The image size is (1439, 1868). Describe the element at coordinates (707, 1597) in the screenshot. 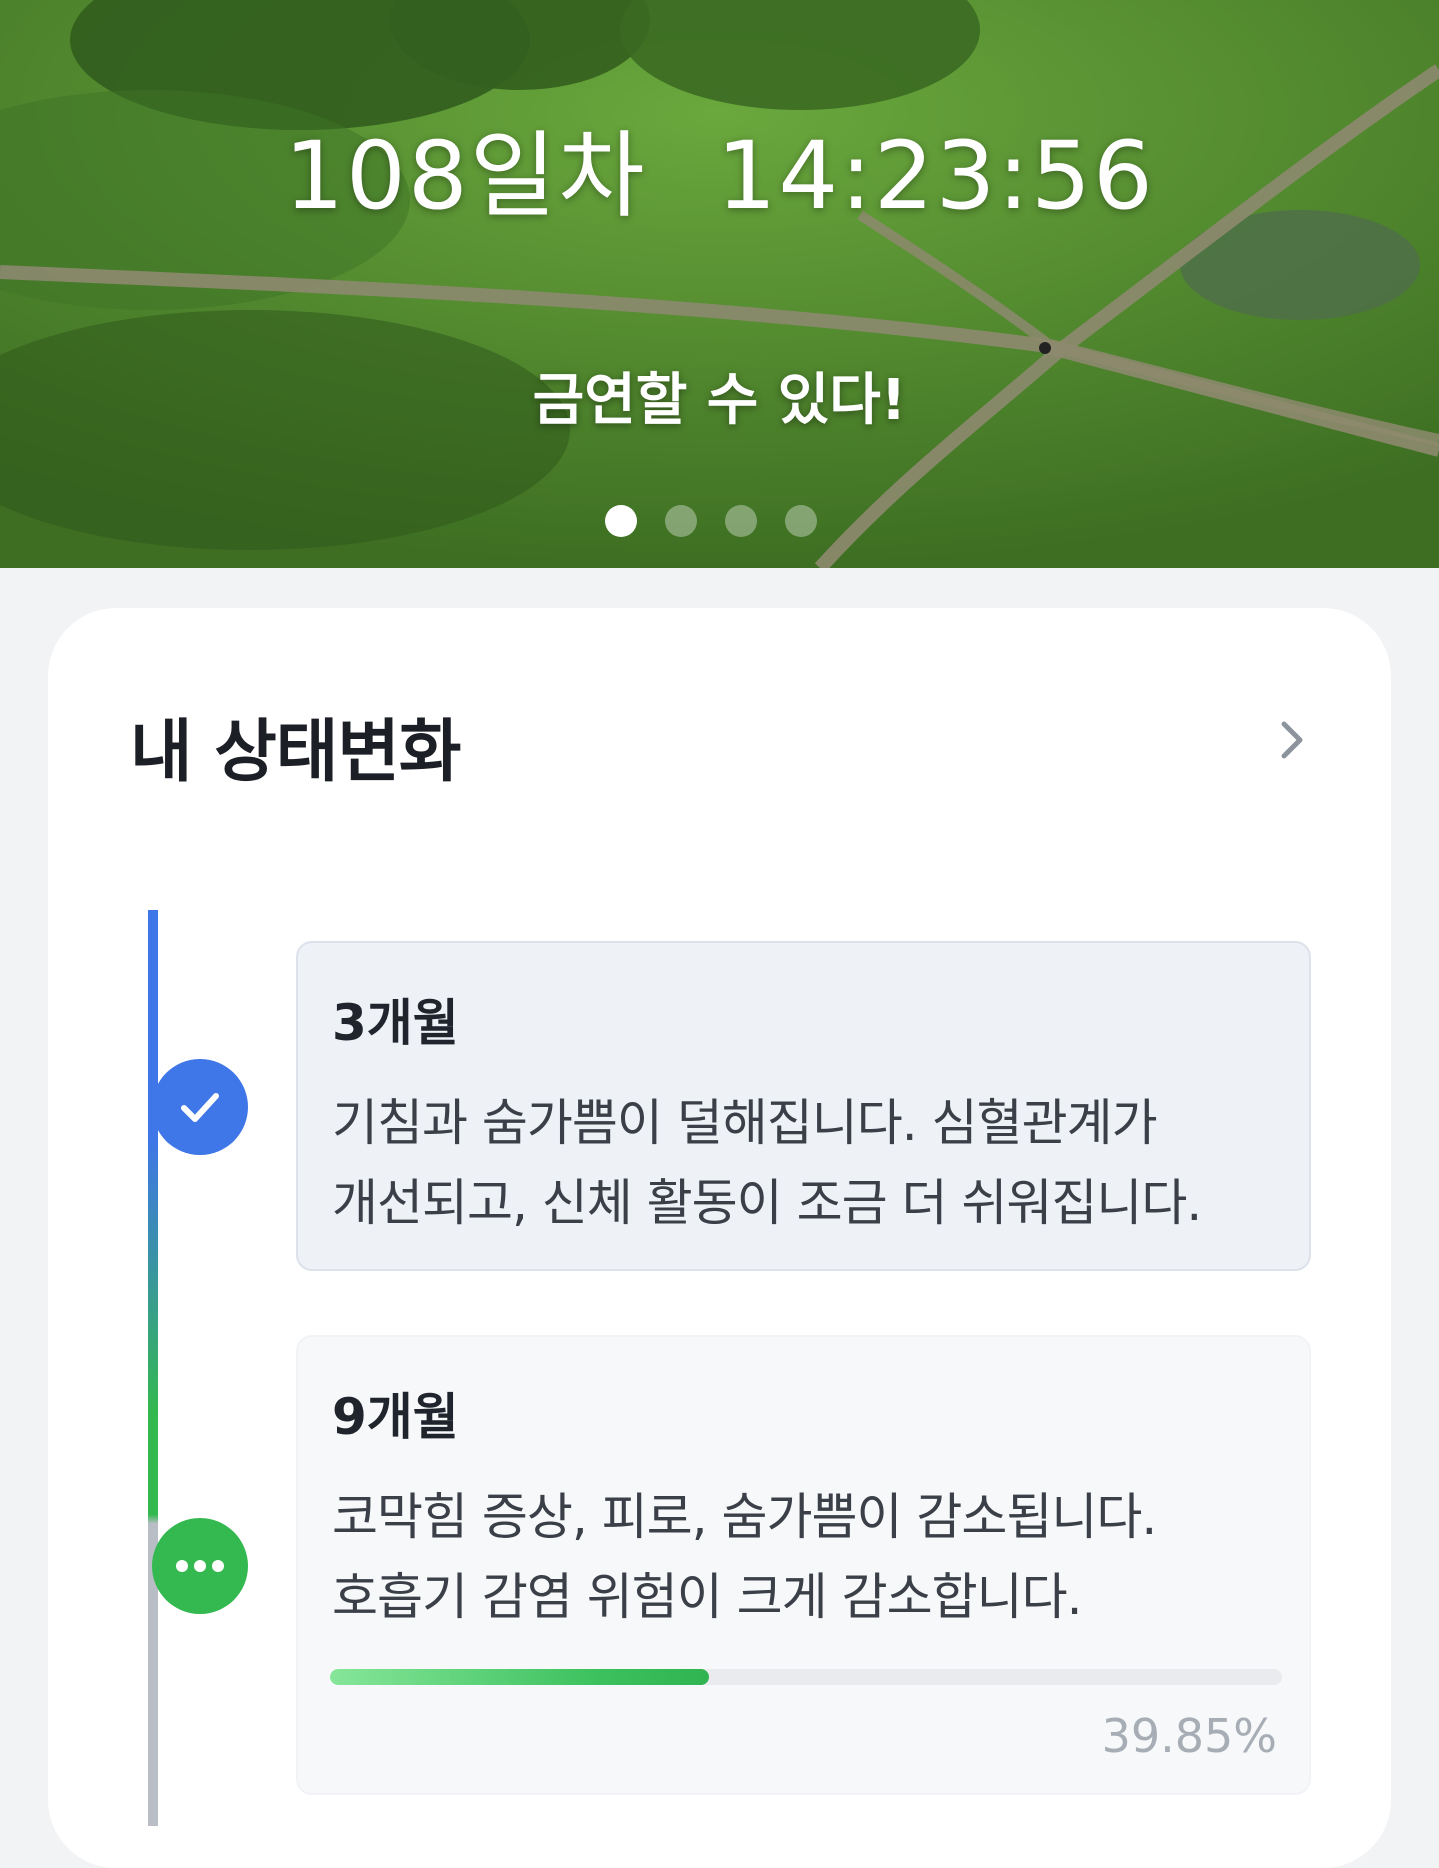

I see `milestone-description-line: 호흡기 감염 위험이 크게 감소합니다.` at that location.